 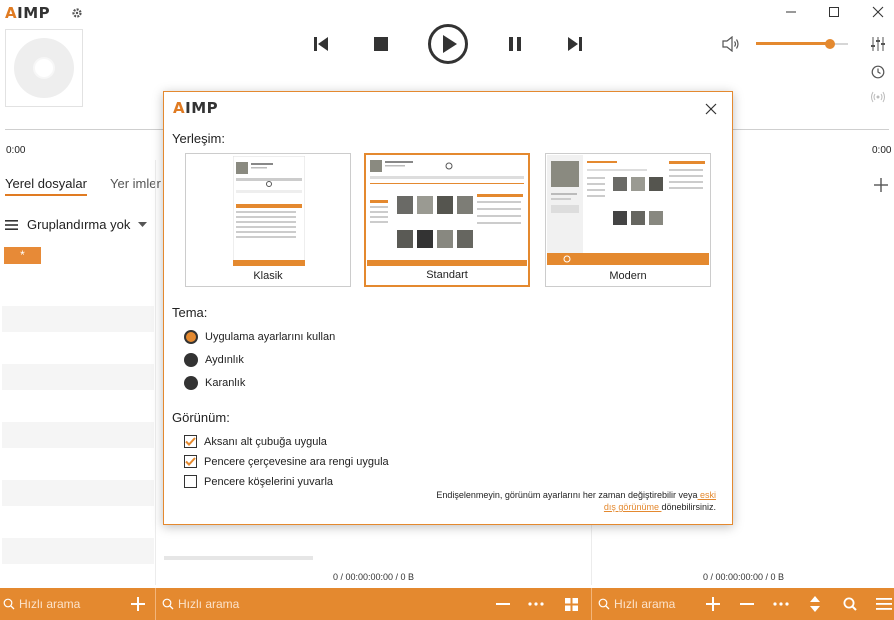 What do you see at coordinates (225, 383) in the screenshot?
I see `radio-label: Karanlık` at bounding box center [225, 383].